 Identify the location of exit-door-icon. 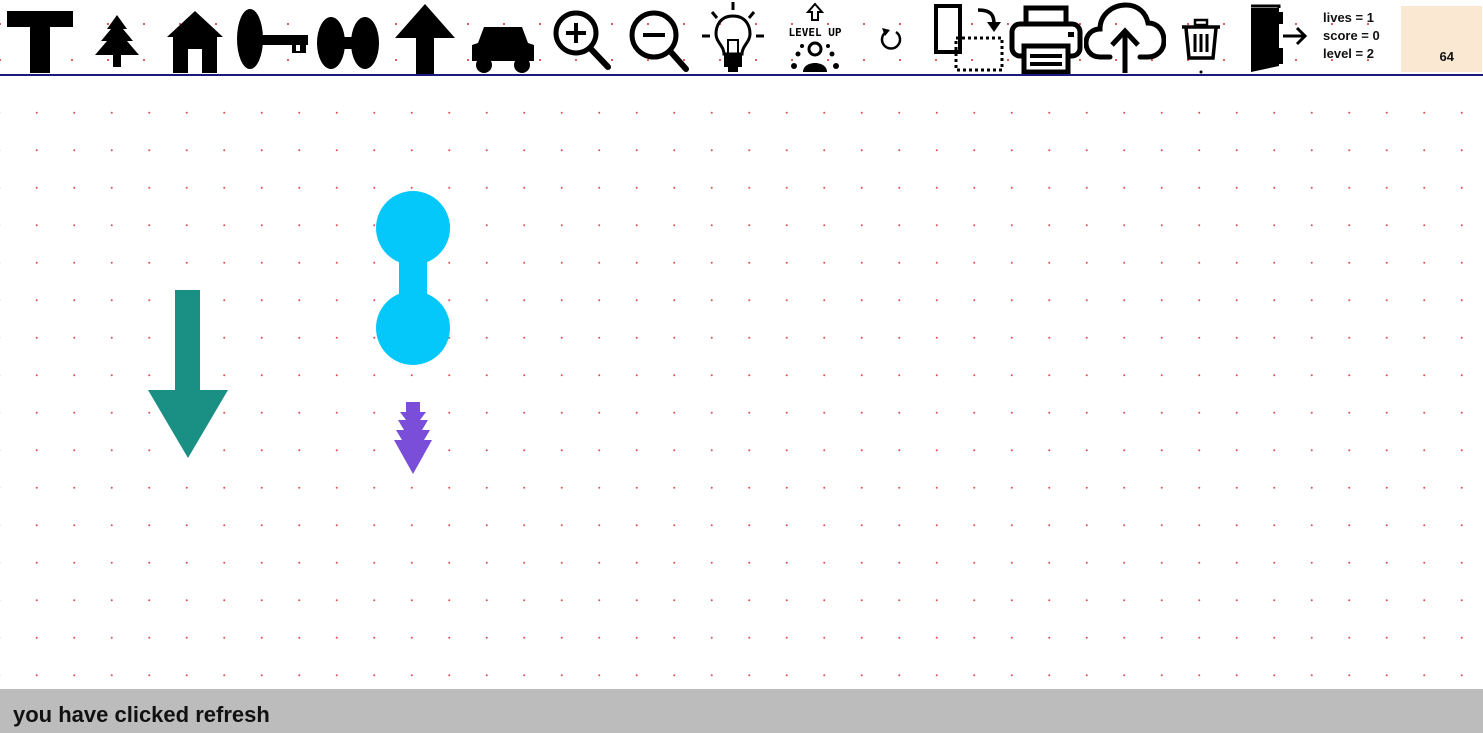
(1279, 38).